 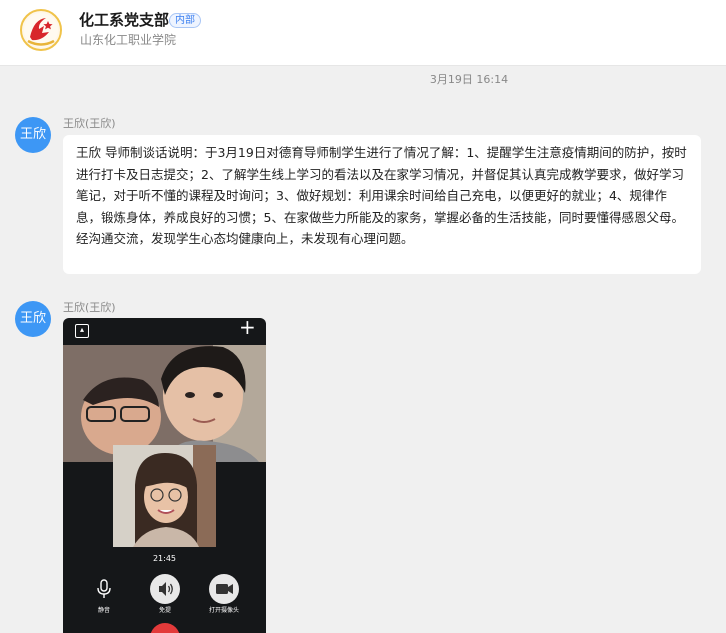 I want to click on internal-badge: 内部, so click(x=185, y=20).